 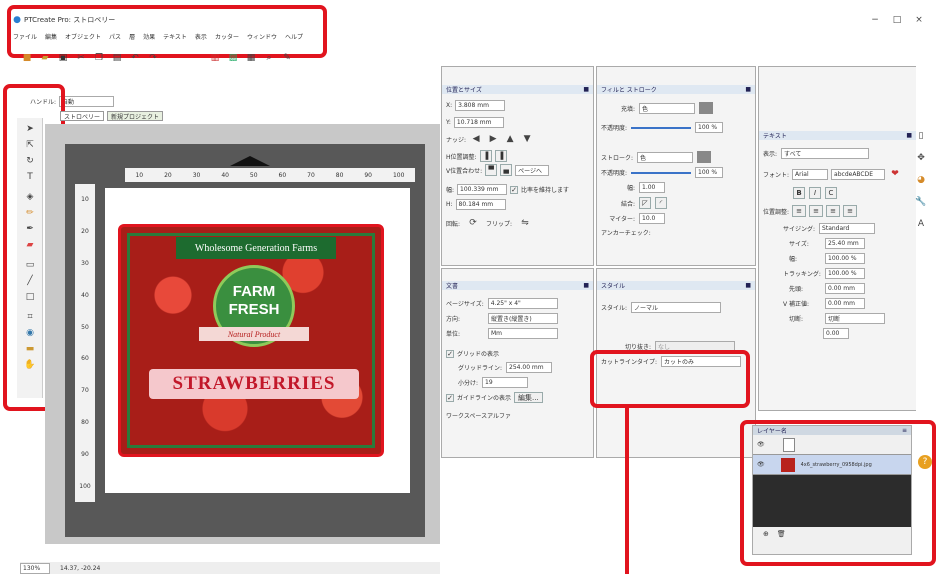 What do you see at coordinates (269, 58) in the screenshot?
I see `zoom-icon: ⌕` at bounding box center [269, 58].